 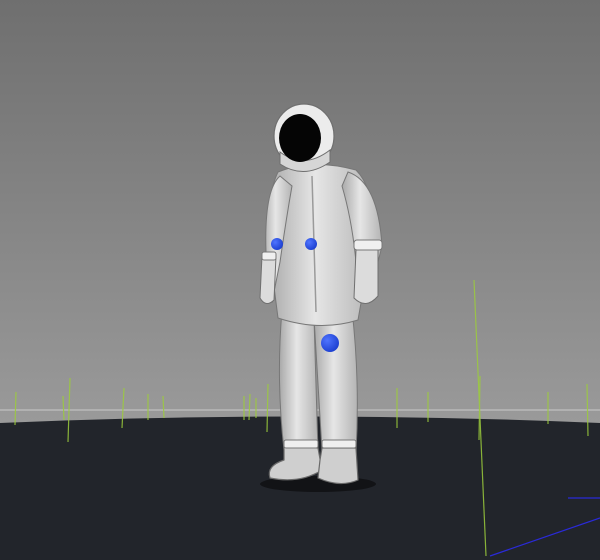 I want to click on right-boot, so click(x=338, y=466).